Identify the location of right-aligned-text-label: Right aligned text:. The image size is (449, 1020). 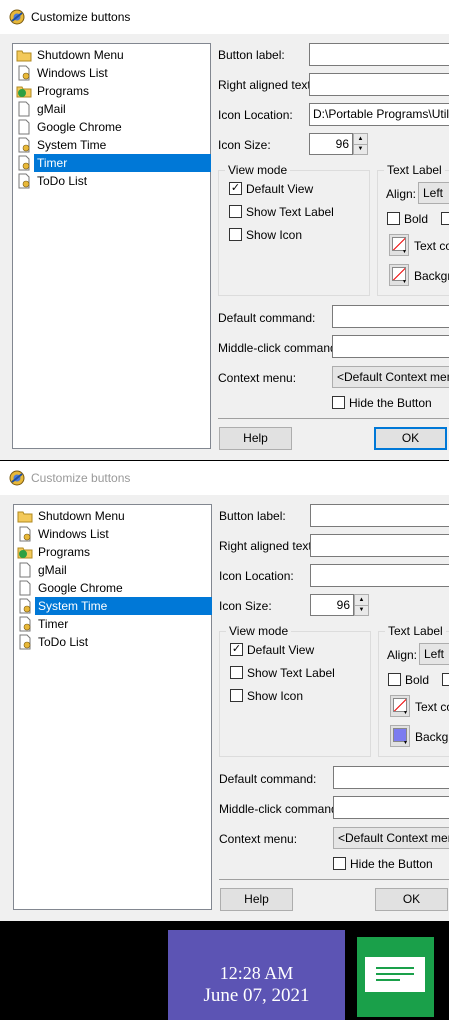
(266, 85).